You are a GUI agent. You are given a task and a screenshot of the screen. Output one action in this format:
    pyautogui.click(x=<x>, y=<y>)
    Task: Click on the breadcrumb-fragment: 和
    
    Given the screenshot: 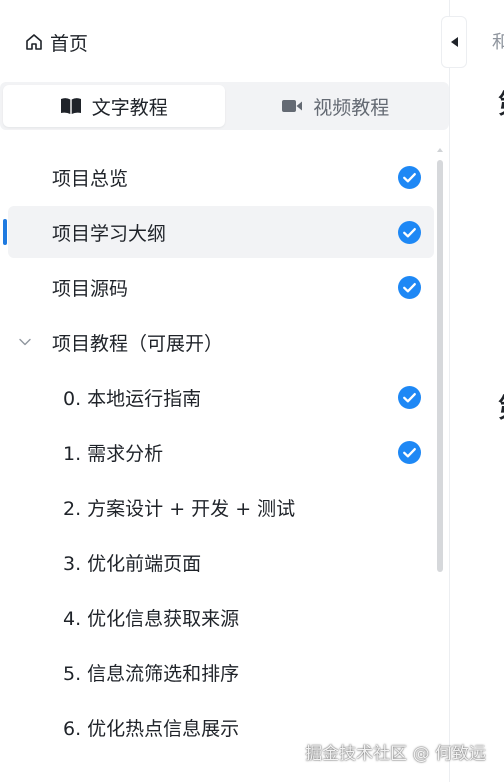 What is the action you would take?
    pyautogui.click(x=498, y=42)
    